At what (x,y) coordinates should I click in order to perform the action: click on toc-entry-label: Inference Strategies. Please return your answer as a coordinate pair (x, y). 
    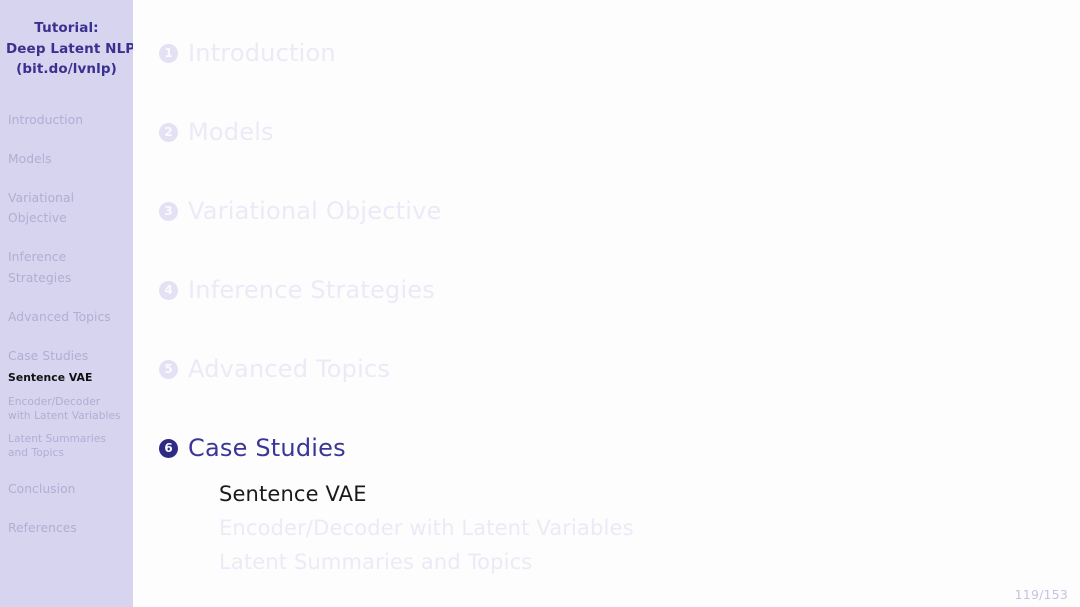
    Looking at the image, I should click on (311, 290).